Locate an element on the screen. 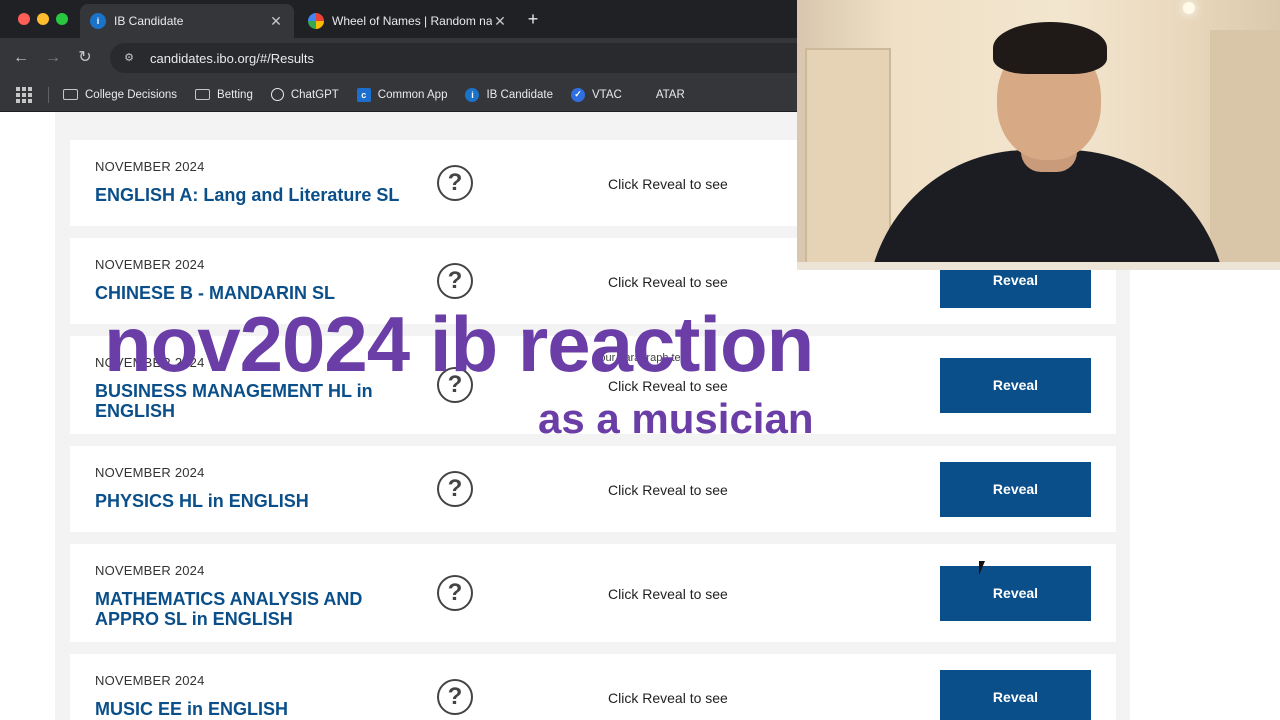 This screenshot has width=1280, height=720. bookmark-vtac: ✓ VTAC is located at coordinates (596, 94).